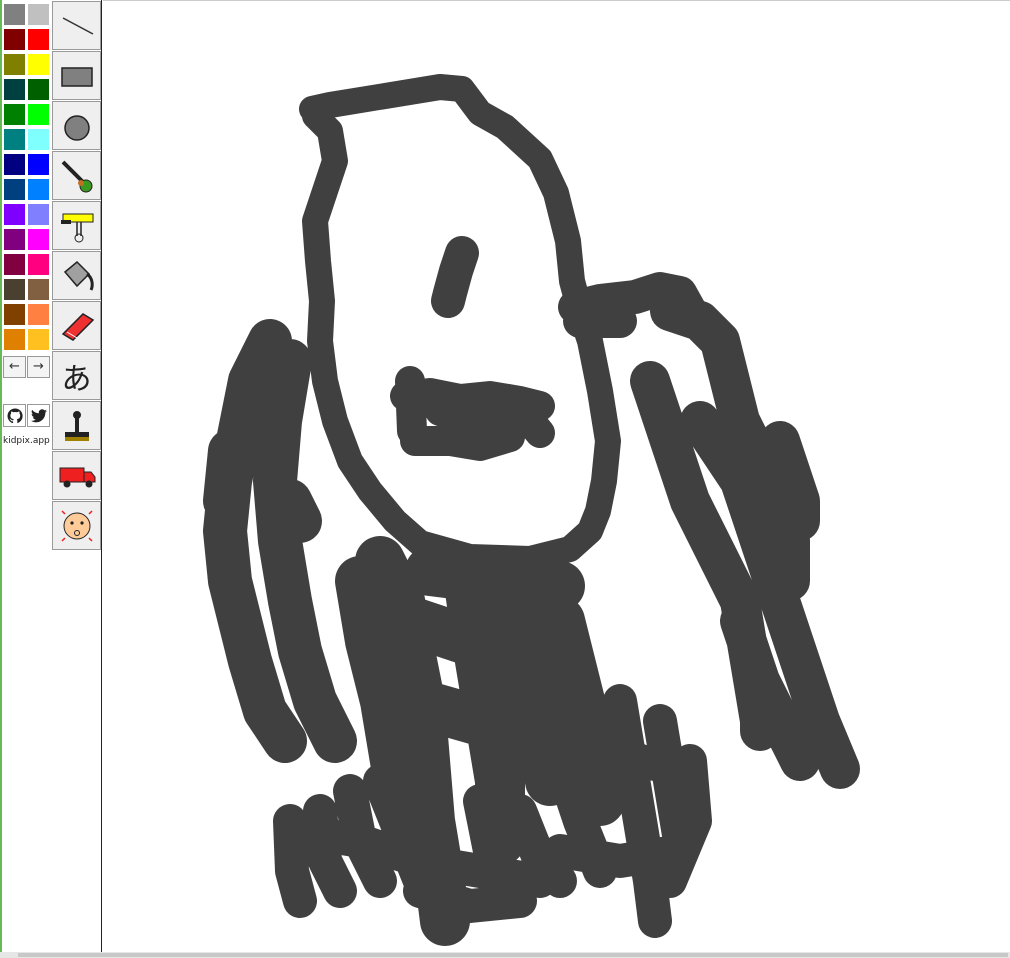 This screenshot has height=958, width=1010. I want to click on line-tool, so click(76, 25).